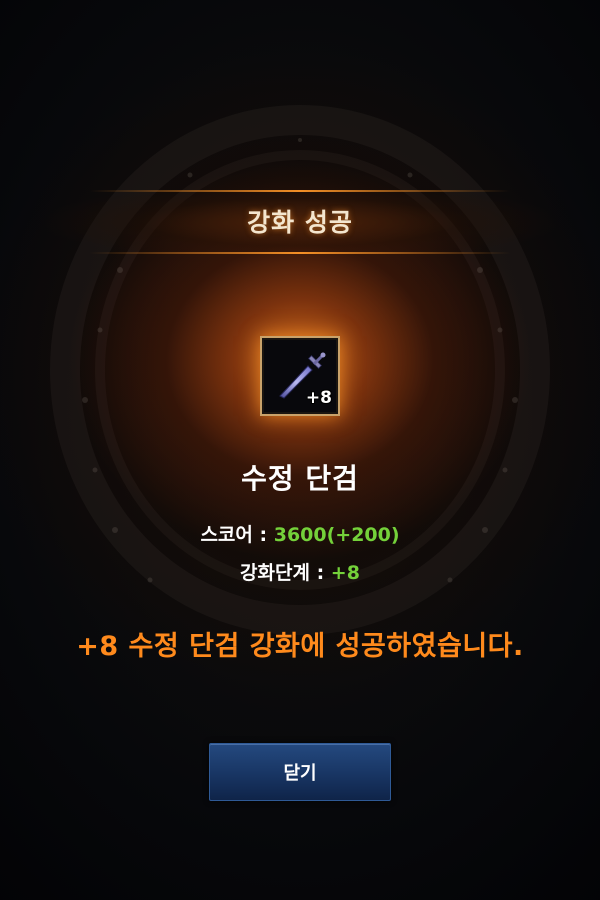  I want to click on result-message: +8 수정 단검 강화에 성공하였습니다., so click(300, 646).